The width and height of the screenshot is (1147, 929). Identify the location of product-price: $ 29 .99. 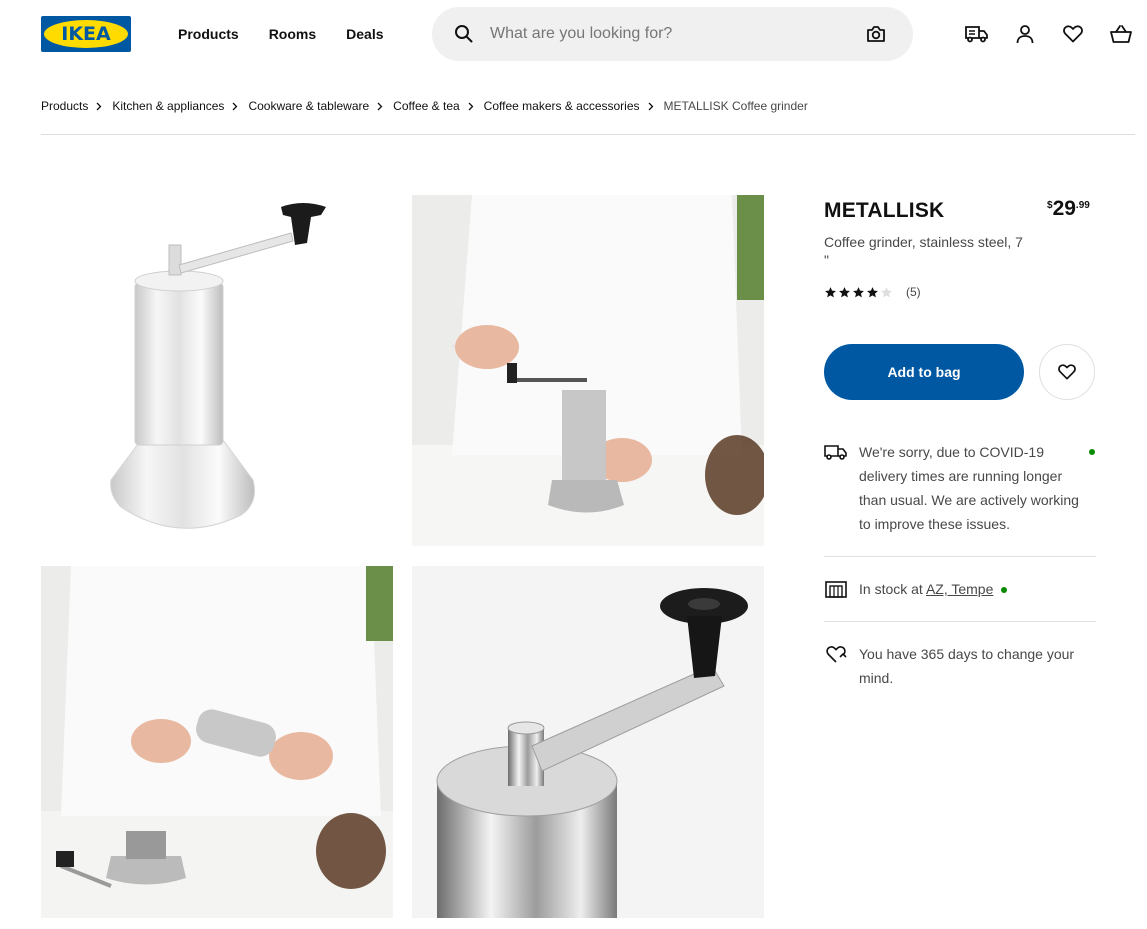
(1068, 209).